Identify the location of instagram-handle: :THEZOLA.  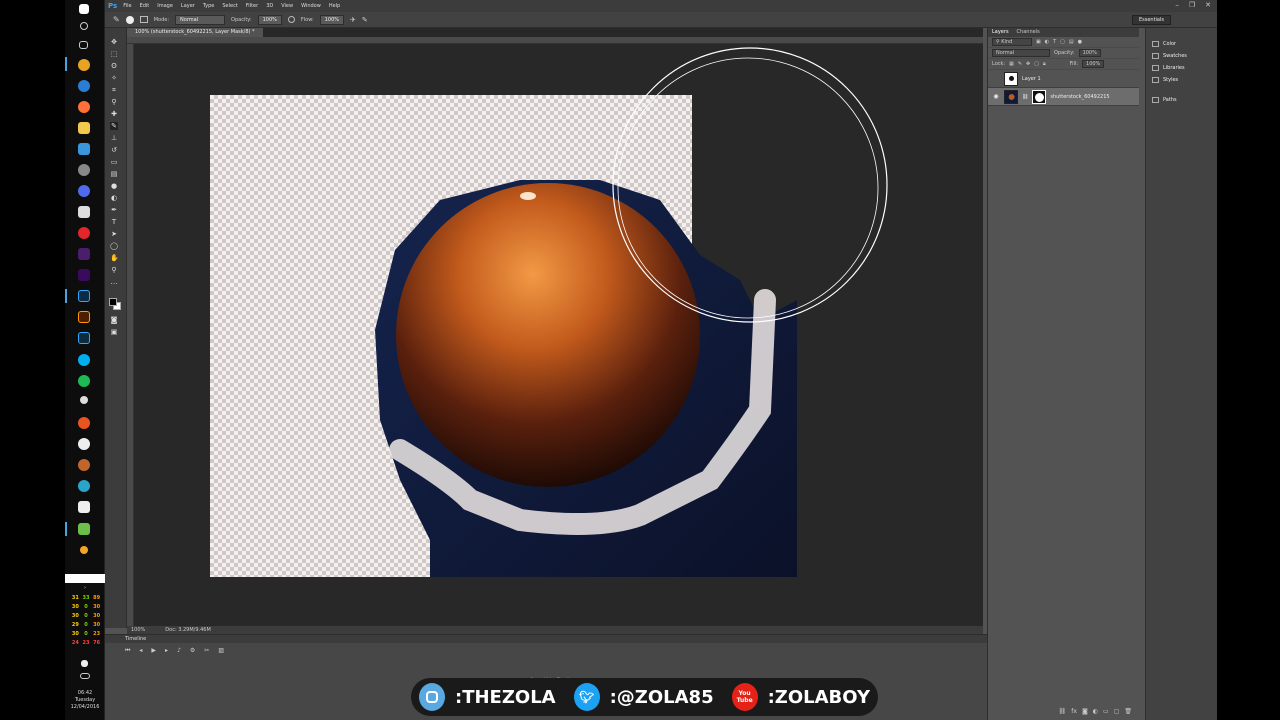
(505, 697).